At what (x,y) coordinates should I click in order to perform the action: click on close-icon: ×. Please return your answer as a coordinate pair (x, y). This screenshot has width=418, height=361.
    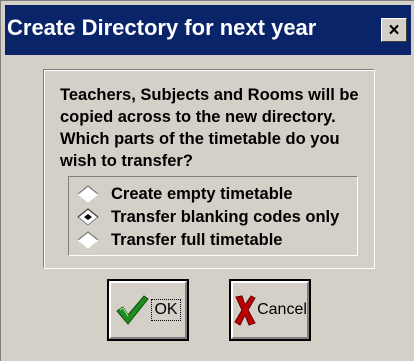
    Looking at the image, I should click on (394, 30).